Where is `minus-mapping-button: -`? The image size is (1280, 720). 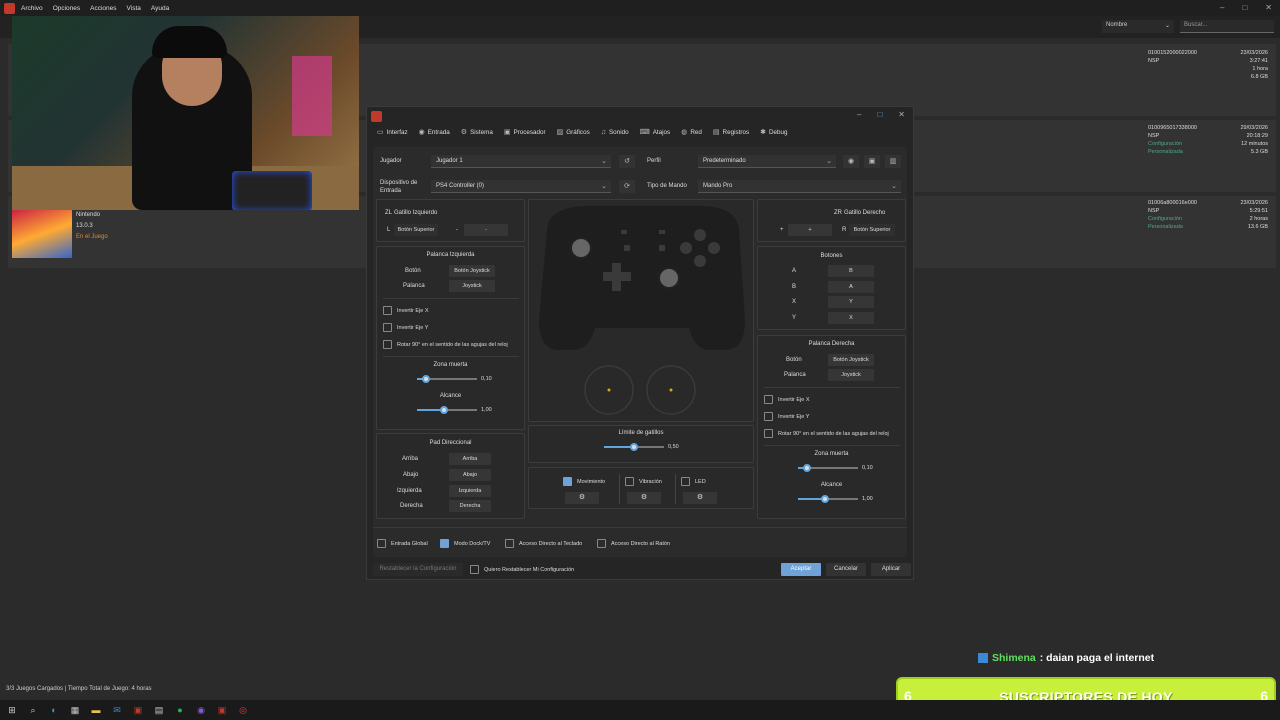
minus-mapping-button: - is located at coordinates (486, 230).